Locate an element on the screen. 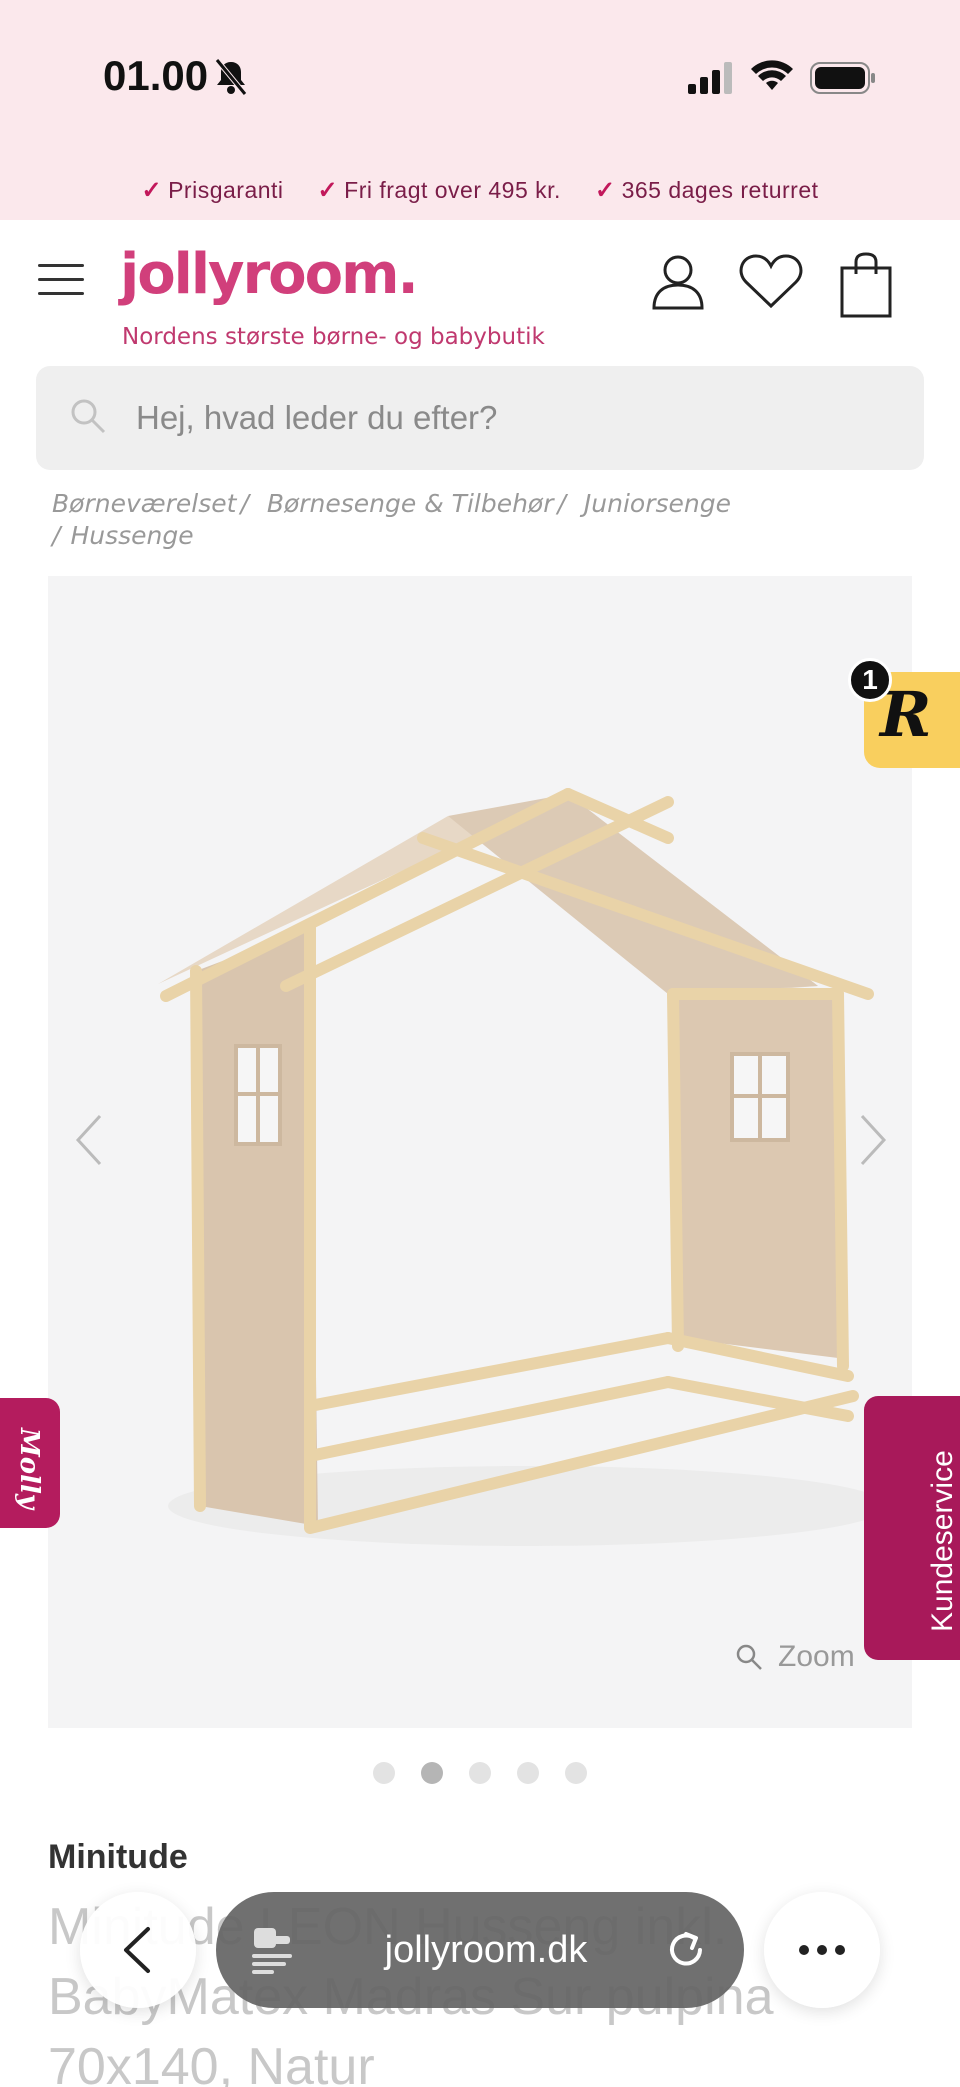  zoom-icon is located at coordinates (749, 1657).